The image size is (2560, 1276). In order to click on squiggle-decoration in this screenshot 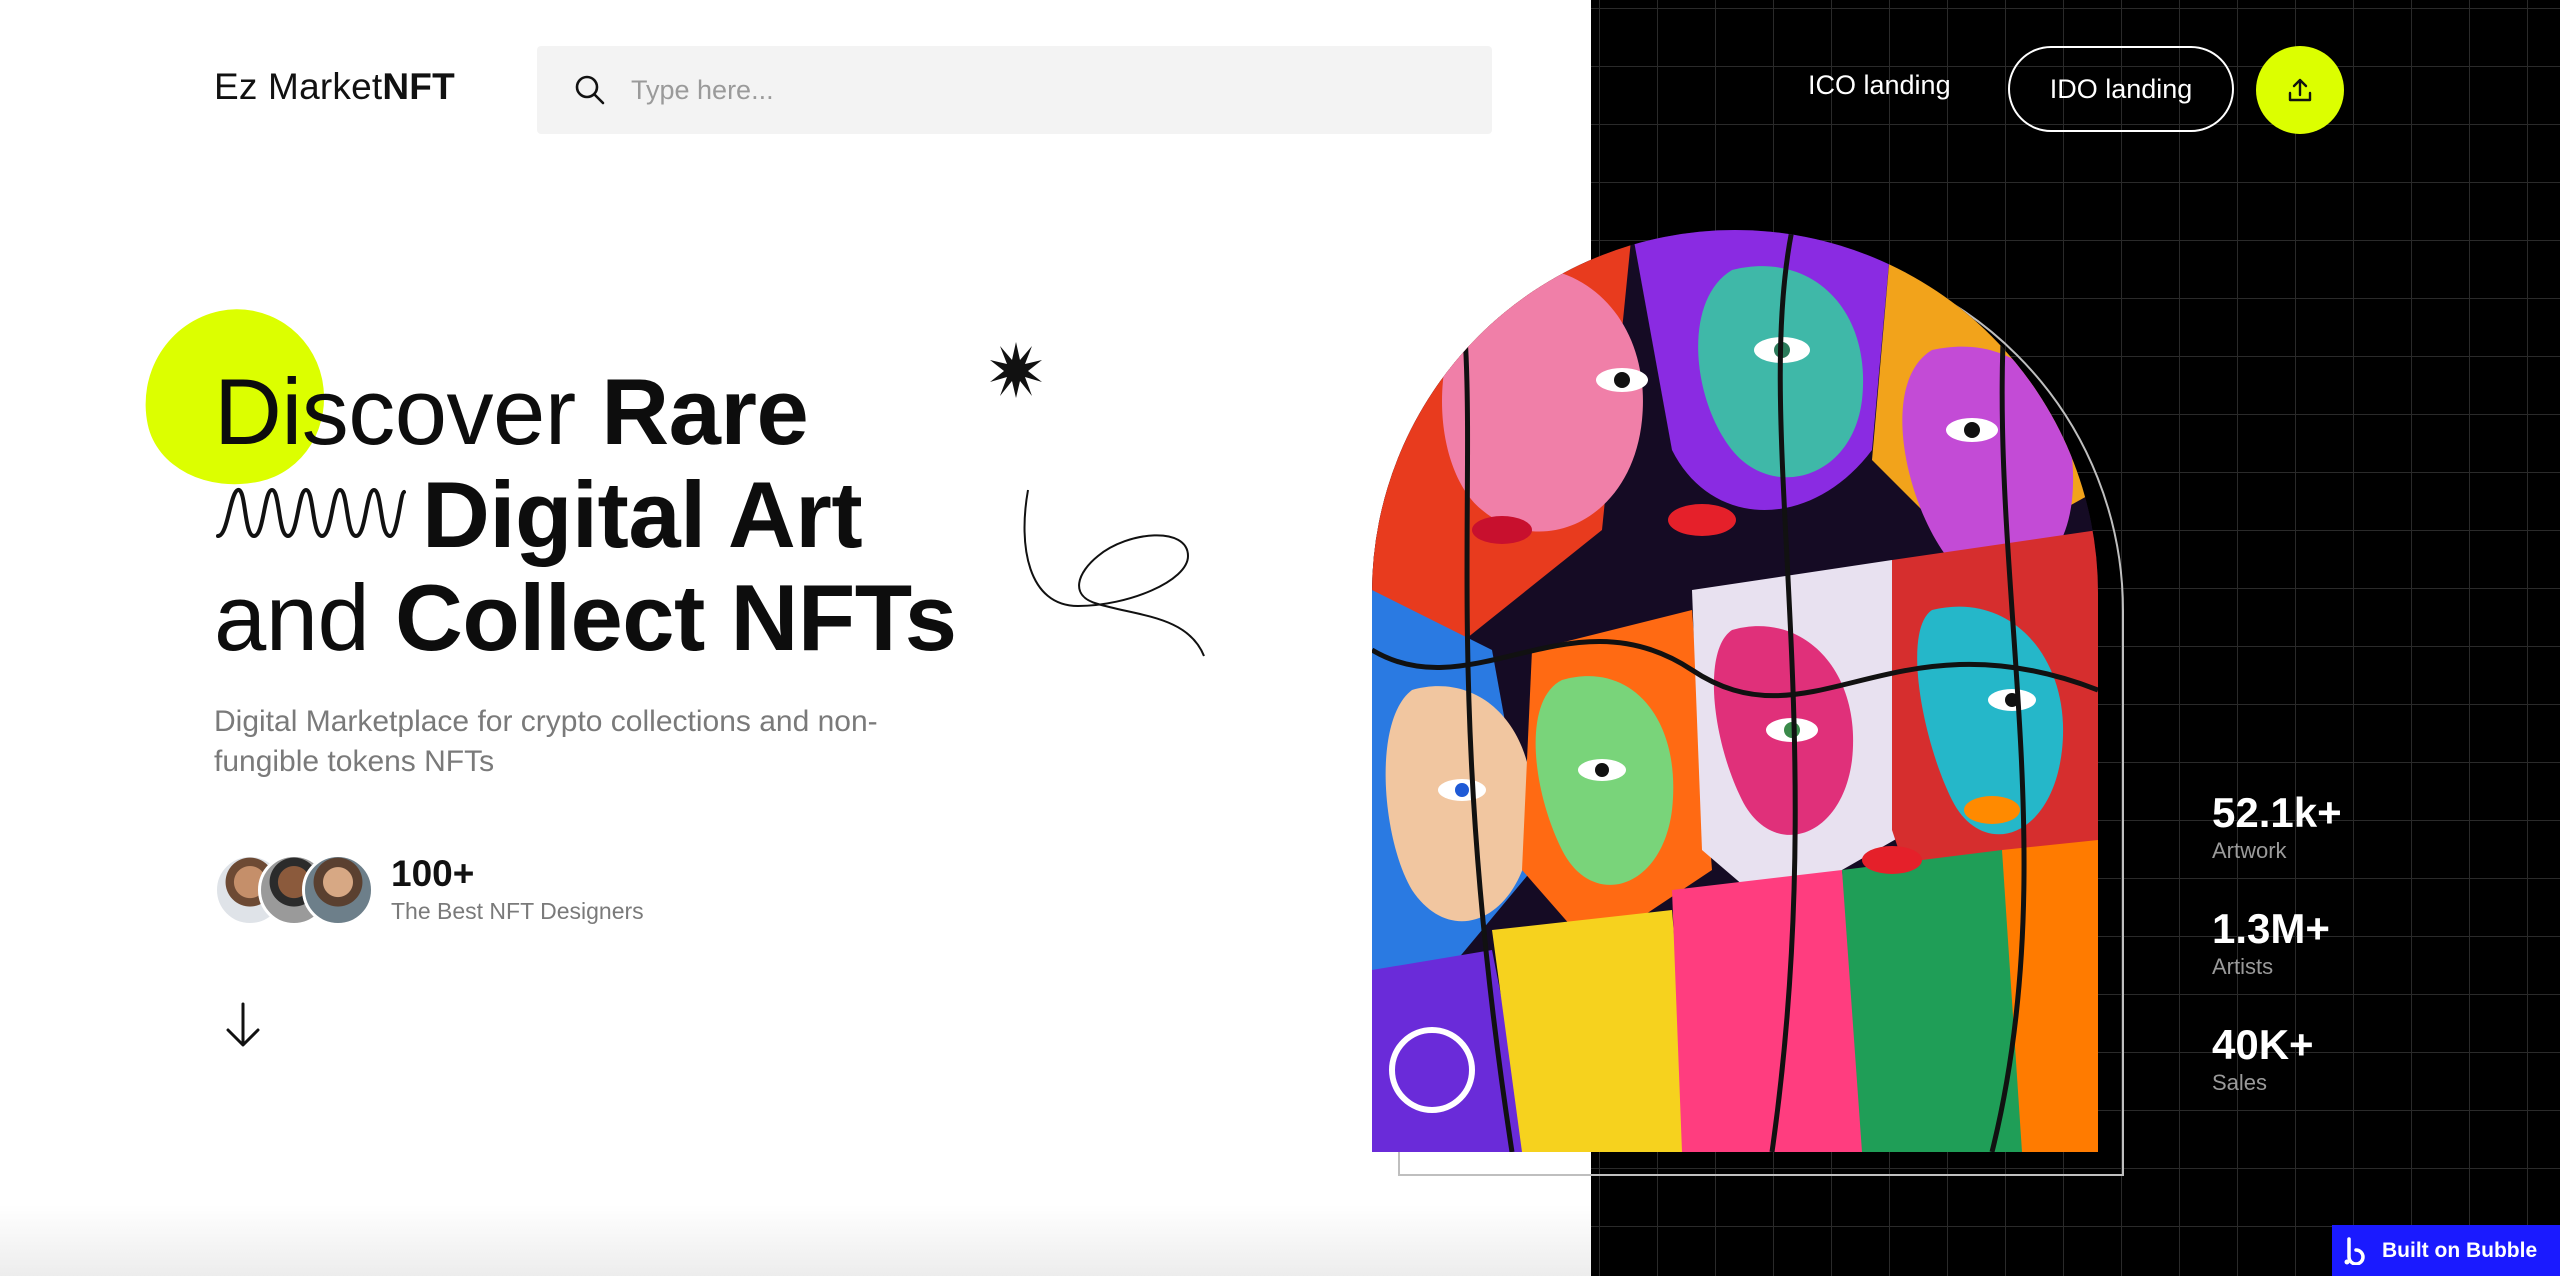, I will do `click(1114, 573)`.